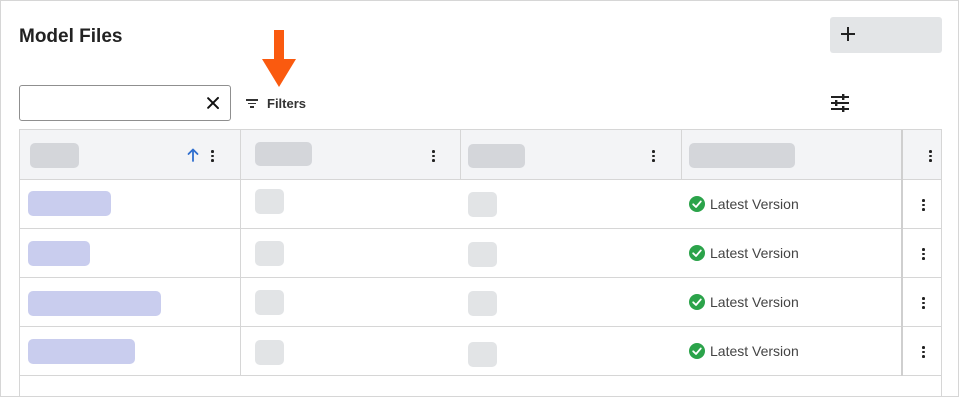 The image size is (959, 397). I want to click on column-header-name, so click(130, 154).